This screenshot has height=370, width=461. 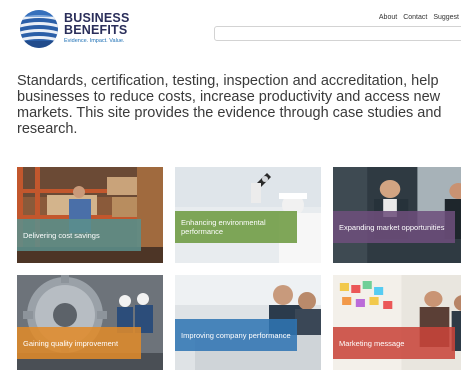 I want to click on search-input, so click(x=337, y=33).